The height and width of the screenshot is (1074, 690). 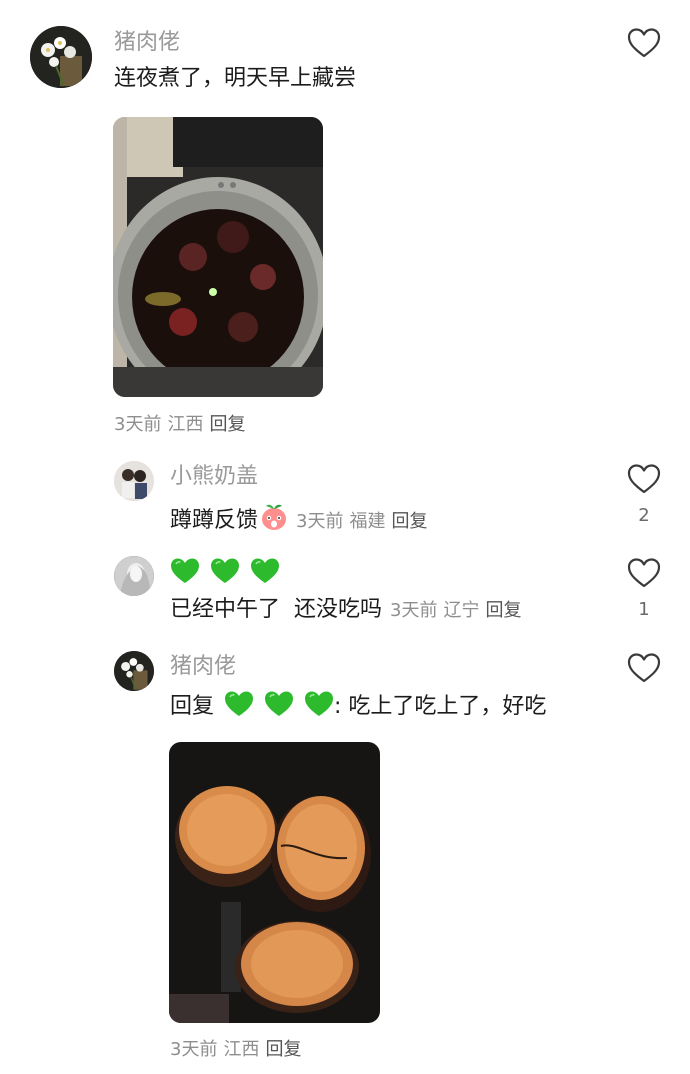 I want to click on reply-username-emojis, so click(x=230, y=571).